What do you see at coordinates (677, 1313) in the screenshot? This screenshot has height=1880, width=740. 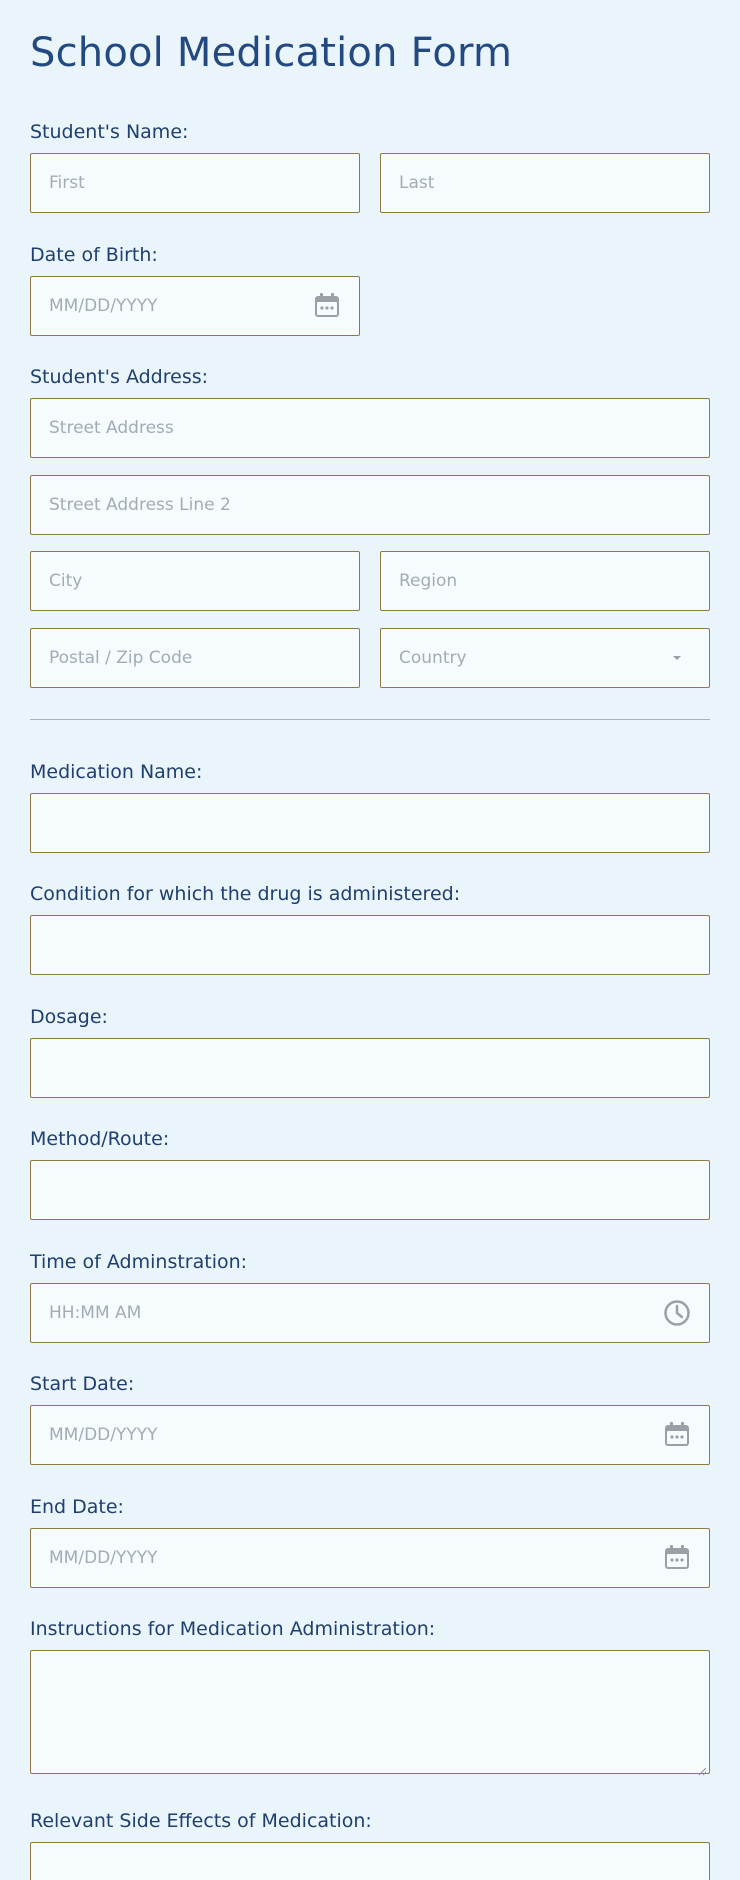 I see `clock-icon` at bounding box center [677, 1313].